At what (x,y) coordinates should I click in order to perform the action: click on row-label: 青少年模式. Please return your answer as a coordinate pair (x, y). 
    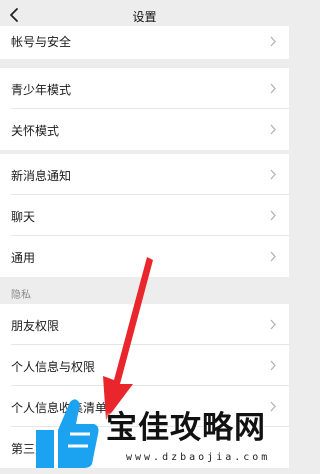
    Looking at the image, I should click on (41, 90).